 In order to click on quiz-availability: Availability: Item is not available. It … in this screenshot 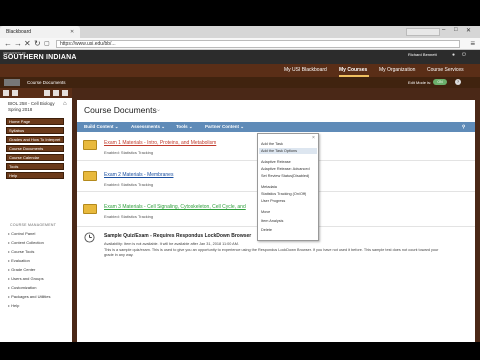, I will do `click(171, 244)`.